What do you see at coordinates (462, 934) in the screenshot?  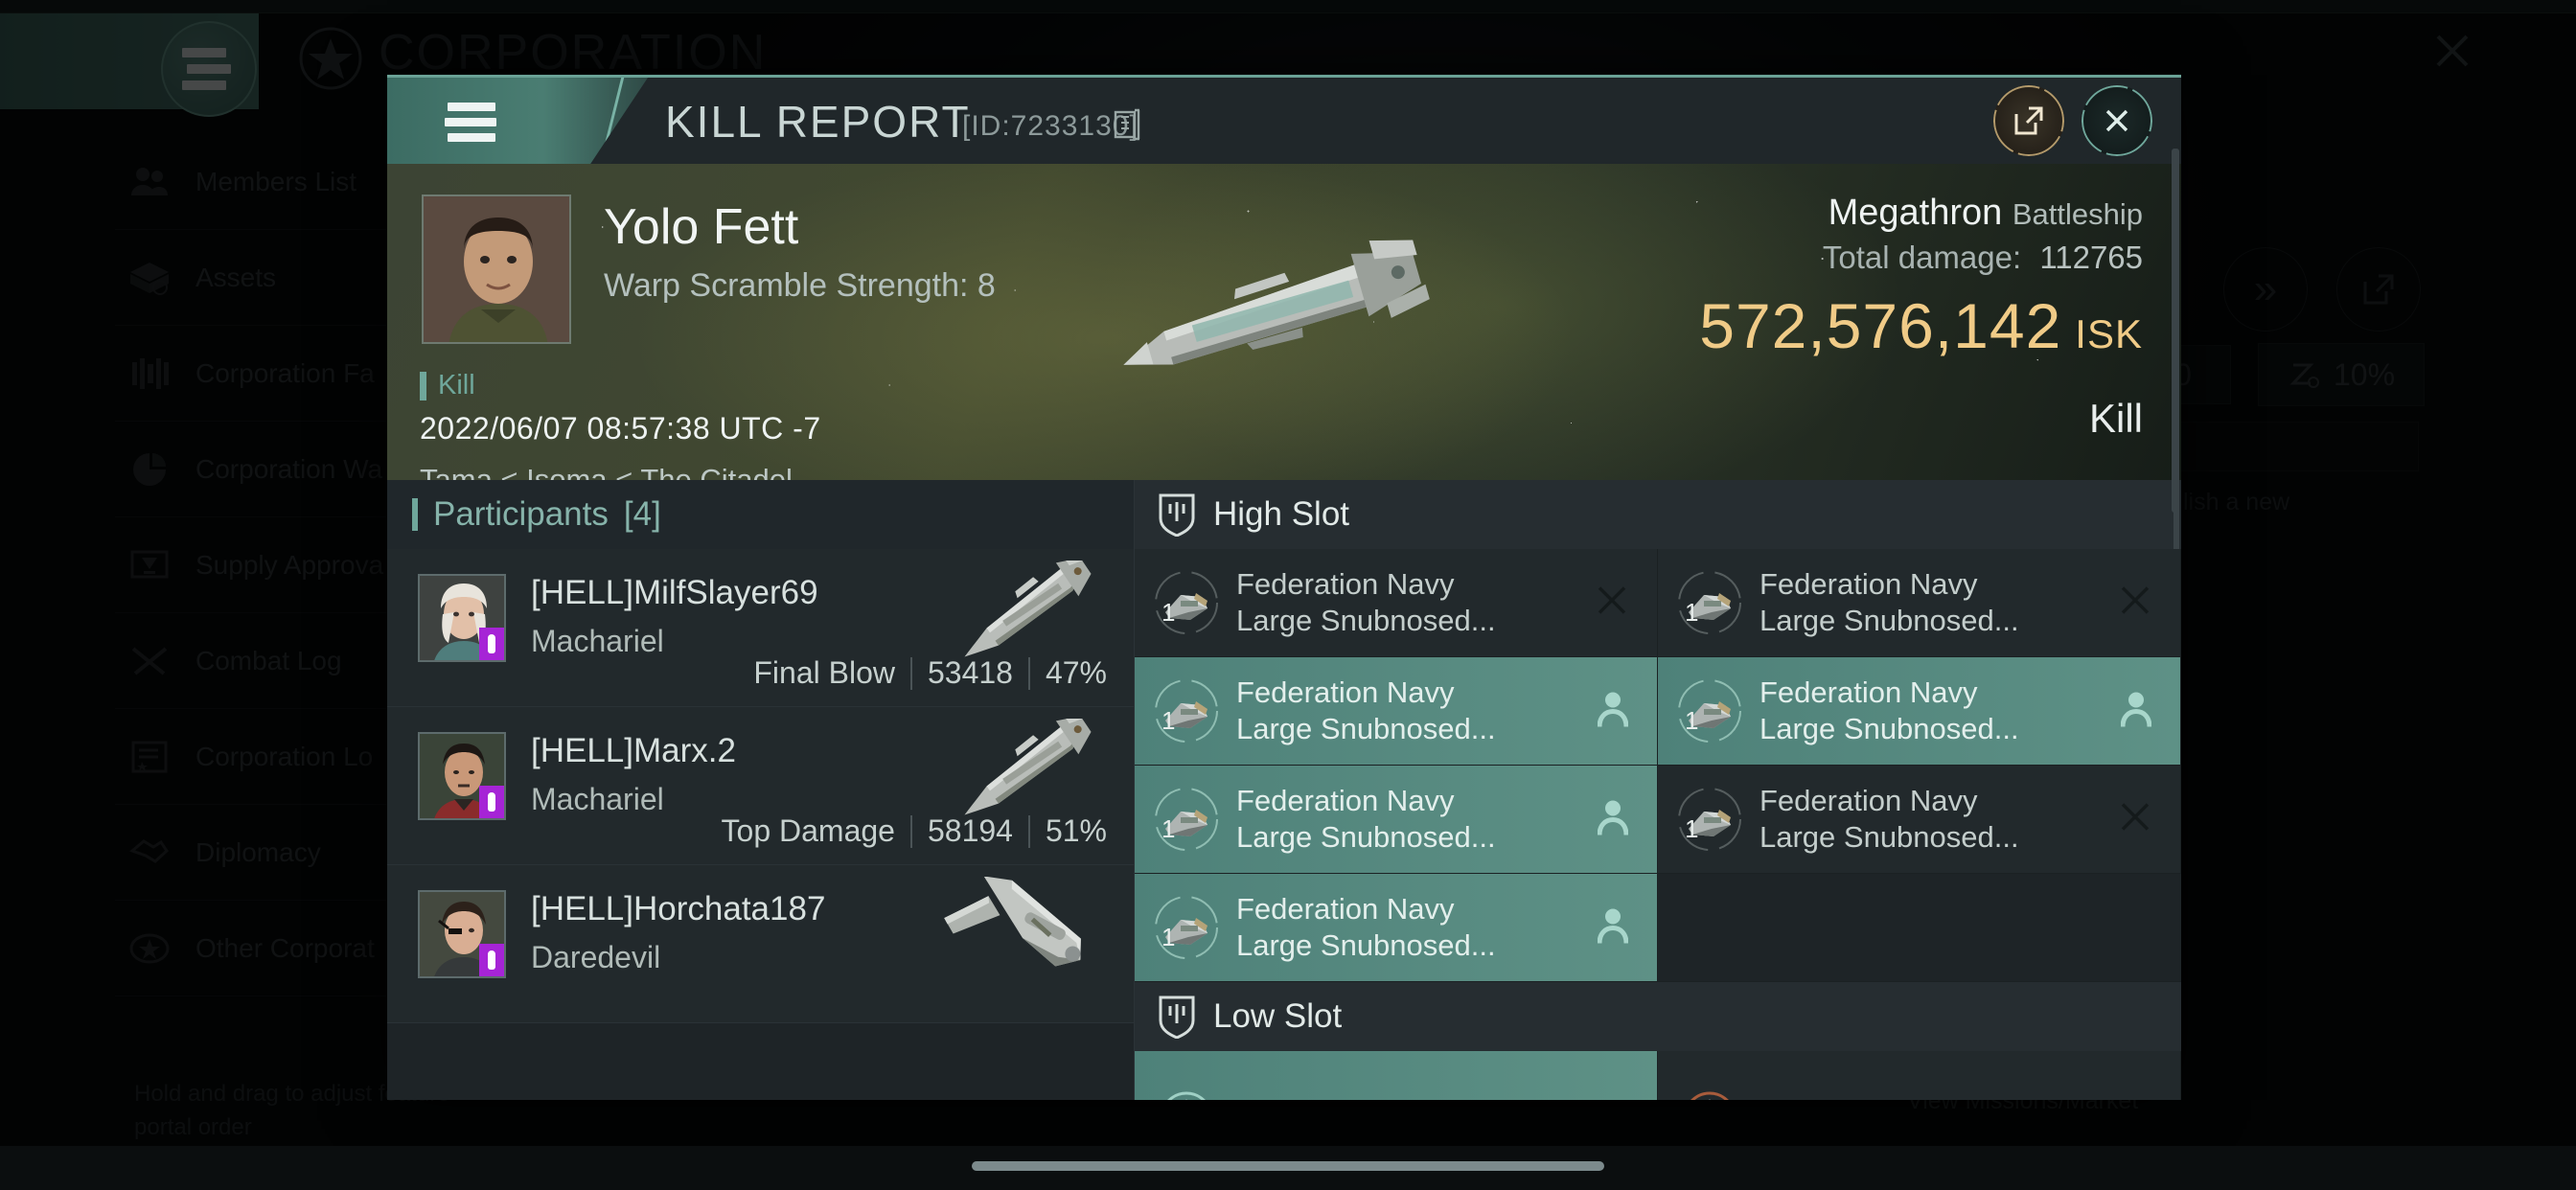 I see `avatar` at bounding box center [462, 934].